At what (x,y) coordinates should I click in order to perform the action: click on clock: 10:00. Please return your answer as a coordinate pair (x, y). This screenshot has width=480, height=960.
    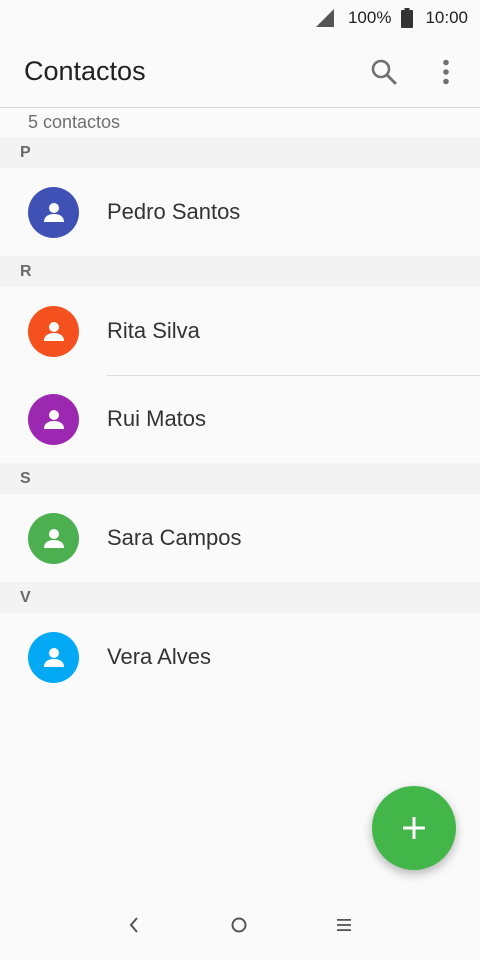
    Looking at the image, I should click on (446, 17).